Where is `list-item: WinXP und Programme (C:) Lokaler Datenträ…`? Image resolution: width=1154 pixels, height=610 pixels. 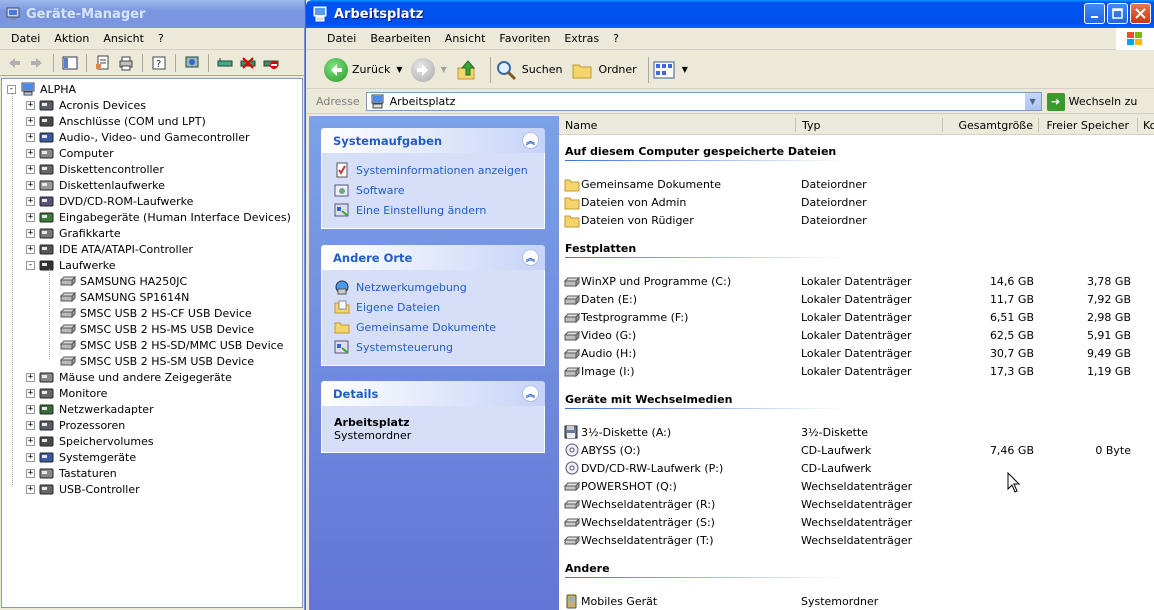 list-item: WinXP und Programme (C:) Lokaler Datenträ… is located at coordinates (856, 282).